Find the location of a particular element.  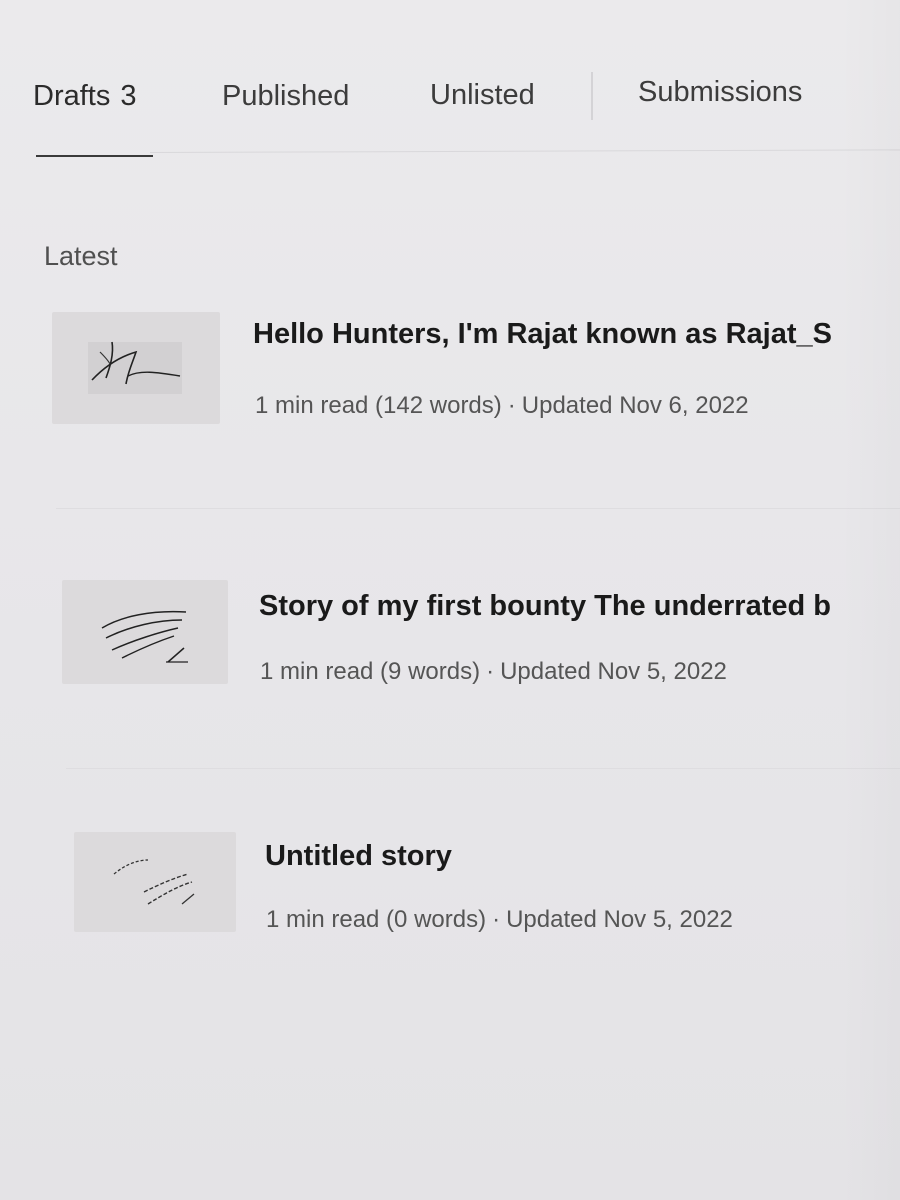

tab-separator is located at coordinates (592, 96).